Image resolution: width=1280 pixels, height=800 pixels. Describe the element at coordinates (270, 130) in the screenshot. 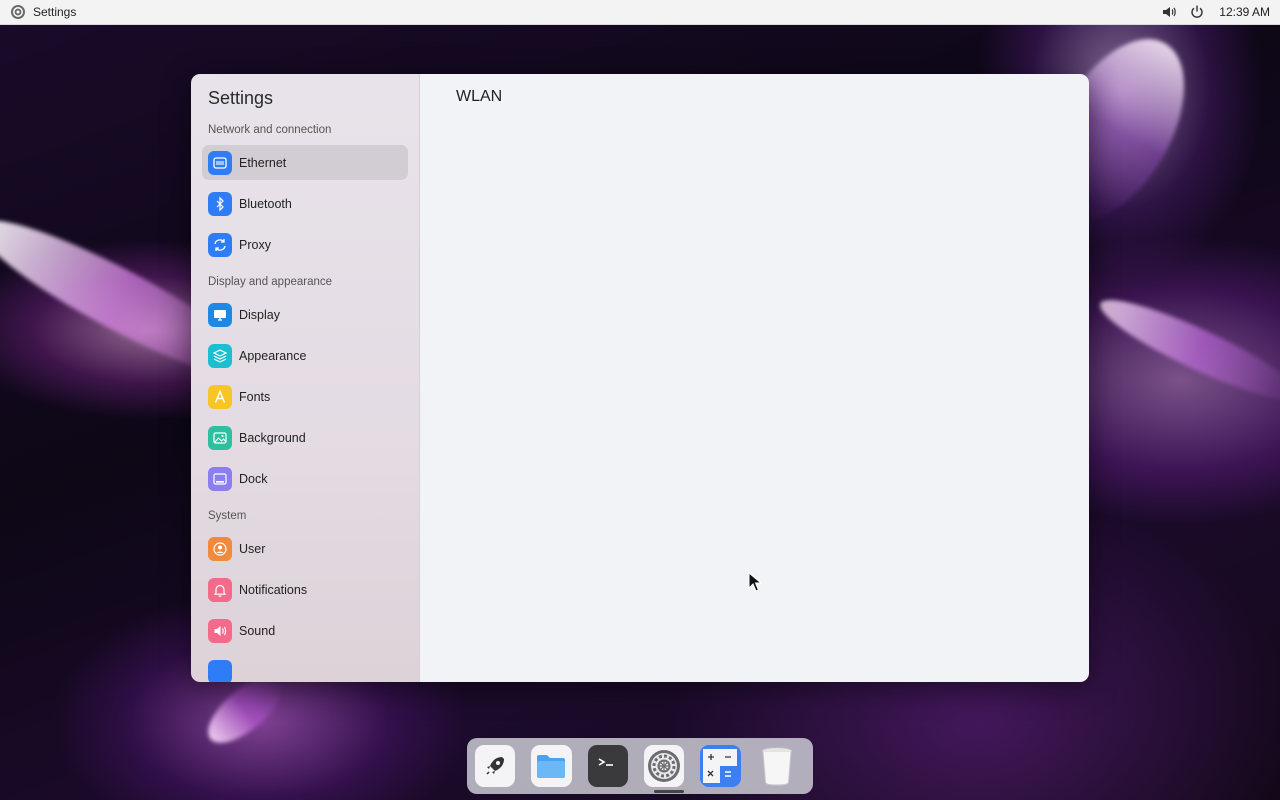

I see `section-network: Network and connection` at that location.